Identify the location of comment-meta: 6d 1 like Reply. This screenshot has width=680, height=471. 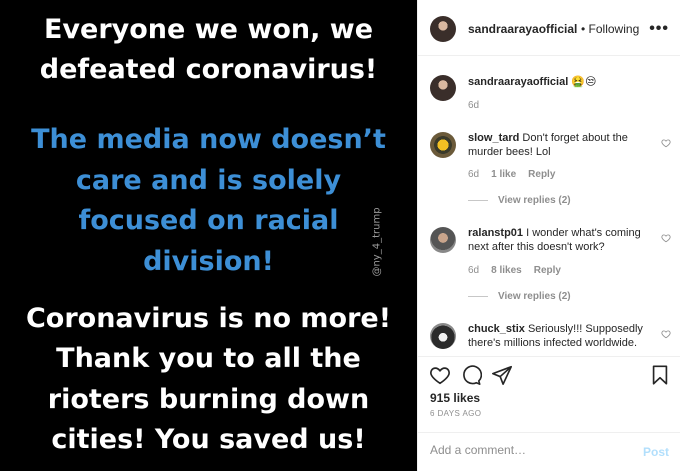
(511, 174).